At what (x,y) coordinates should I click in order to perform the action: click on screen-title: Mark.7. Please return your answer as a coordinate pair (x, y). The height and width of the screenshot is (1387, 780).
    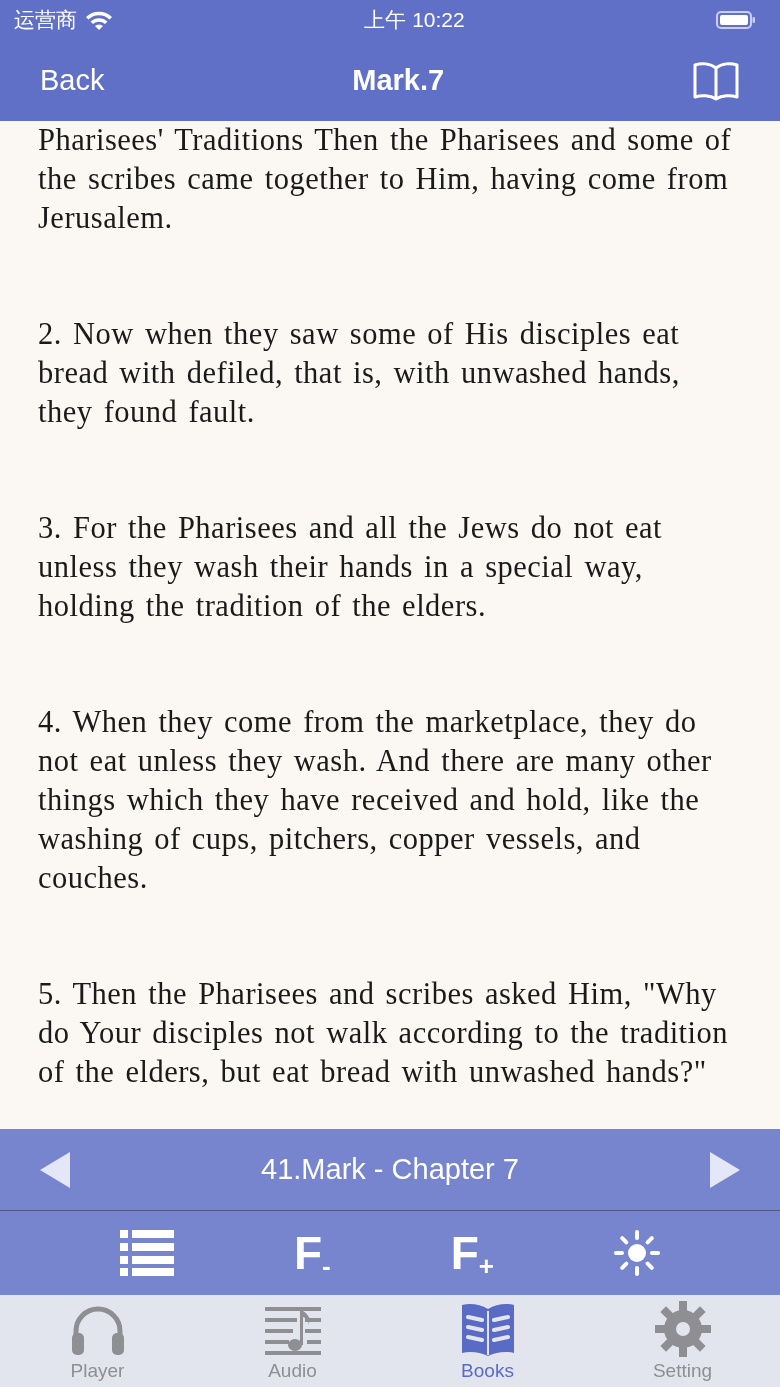
    Looking at the image, I should click on (398, 80).